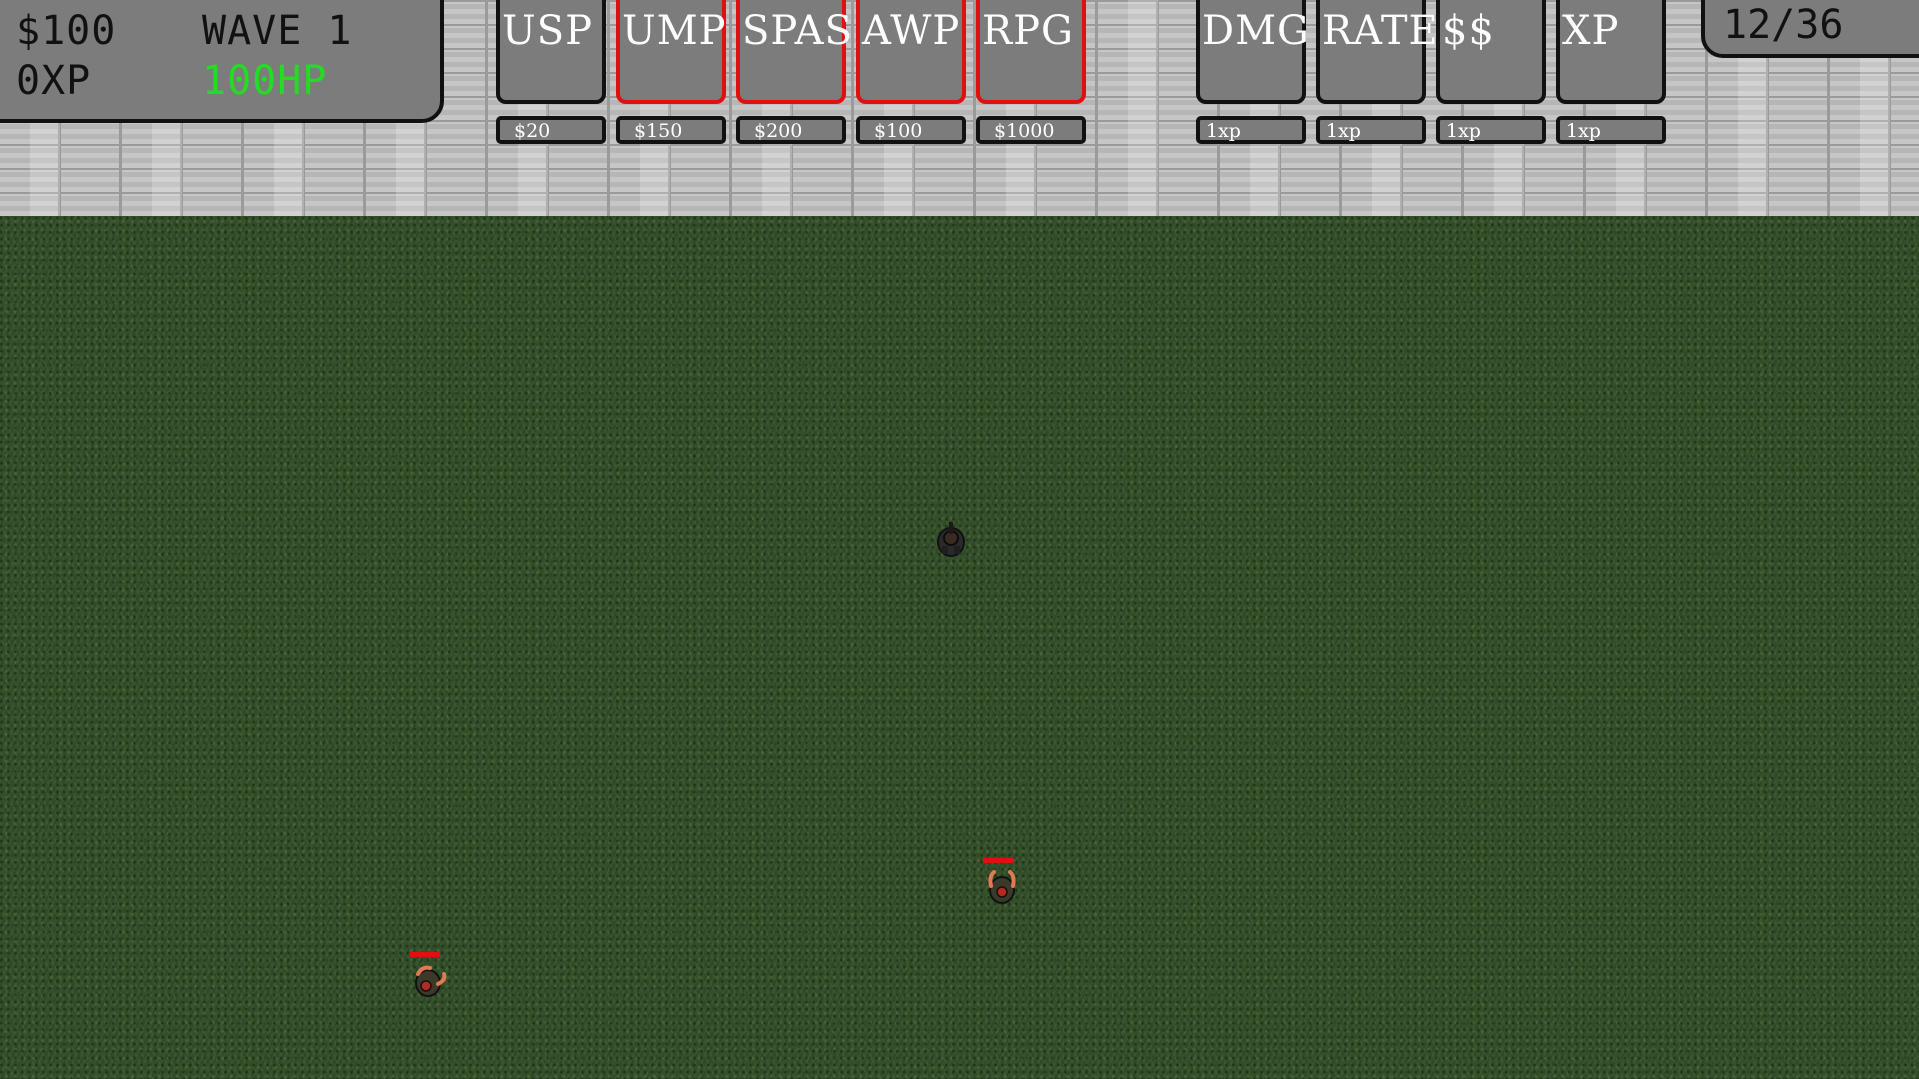  I want to click on upgrade-label: RATE, so click(1380, 31).